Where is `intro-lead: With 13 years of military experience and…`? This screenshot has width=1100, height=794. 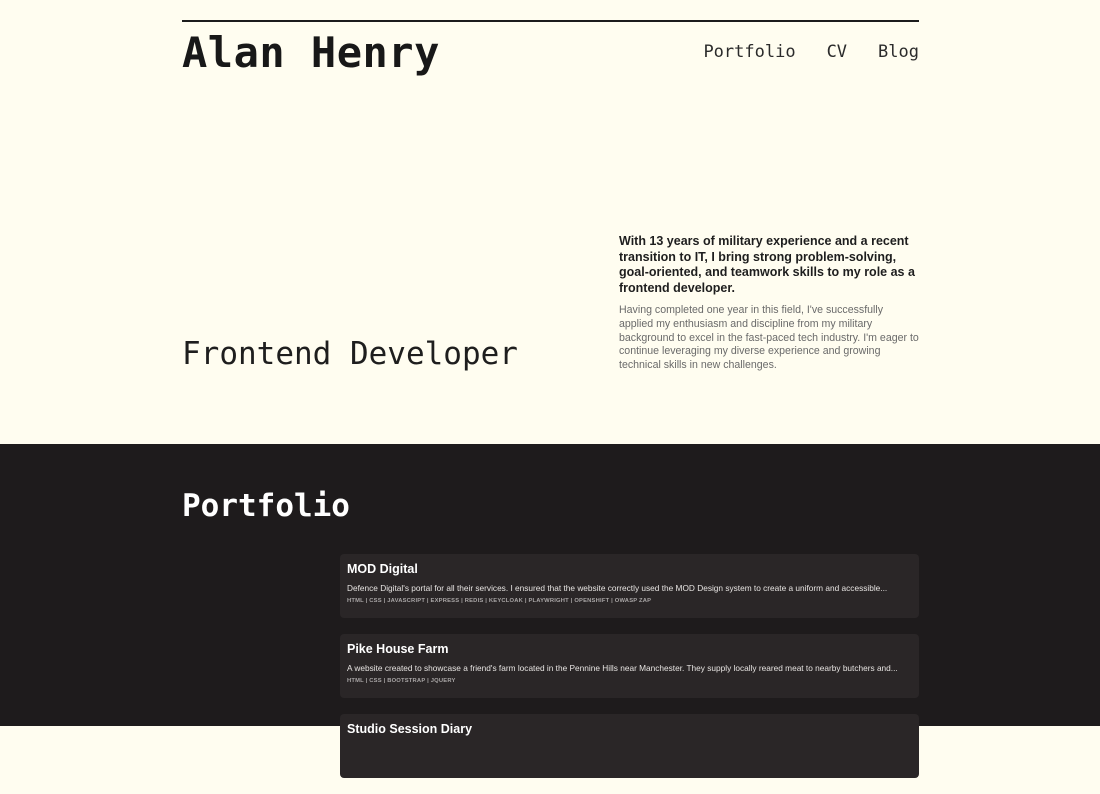
intro-lead: With 13 years of military experience and… is located at coordinates (767, 264).